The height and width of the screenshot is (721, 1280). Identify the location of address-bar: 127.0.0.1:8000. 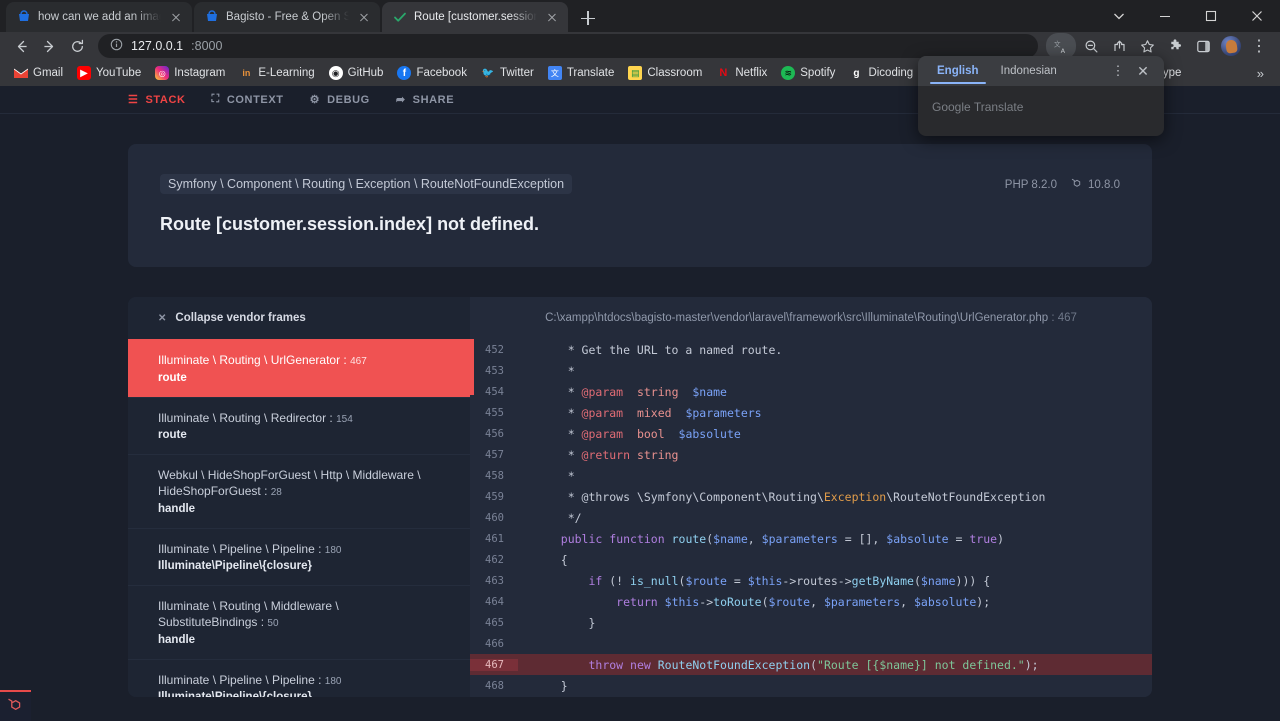
(568, 46).